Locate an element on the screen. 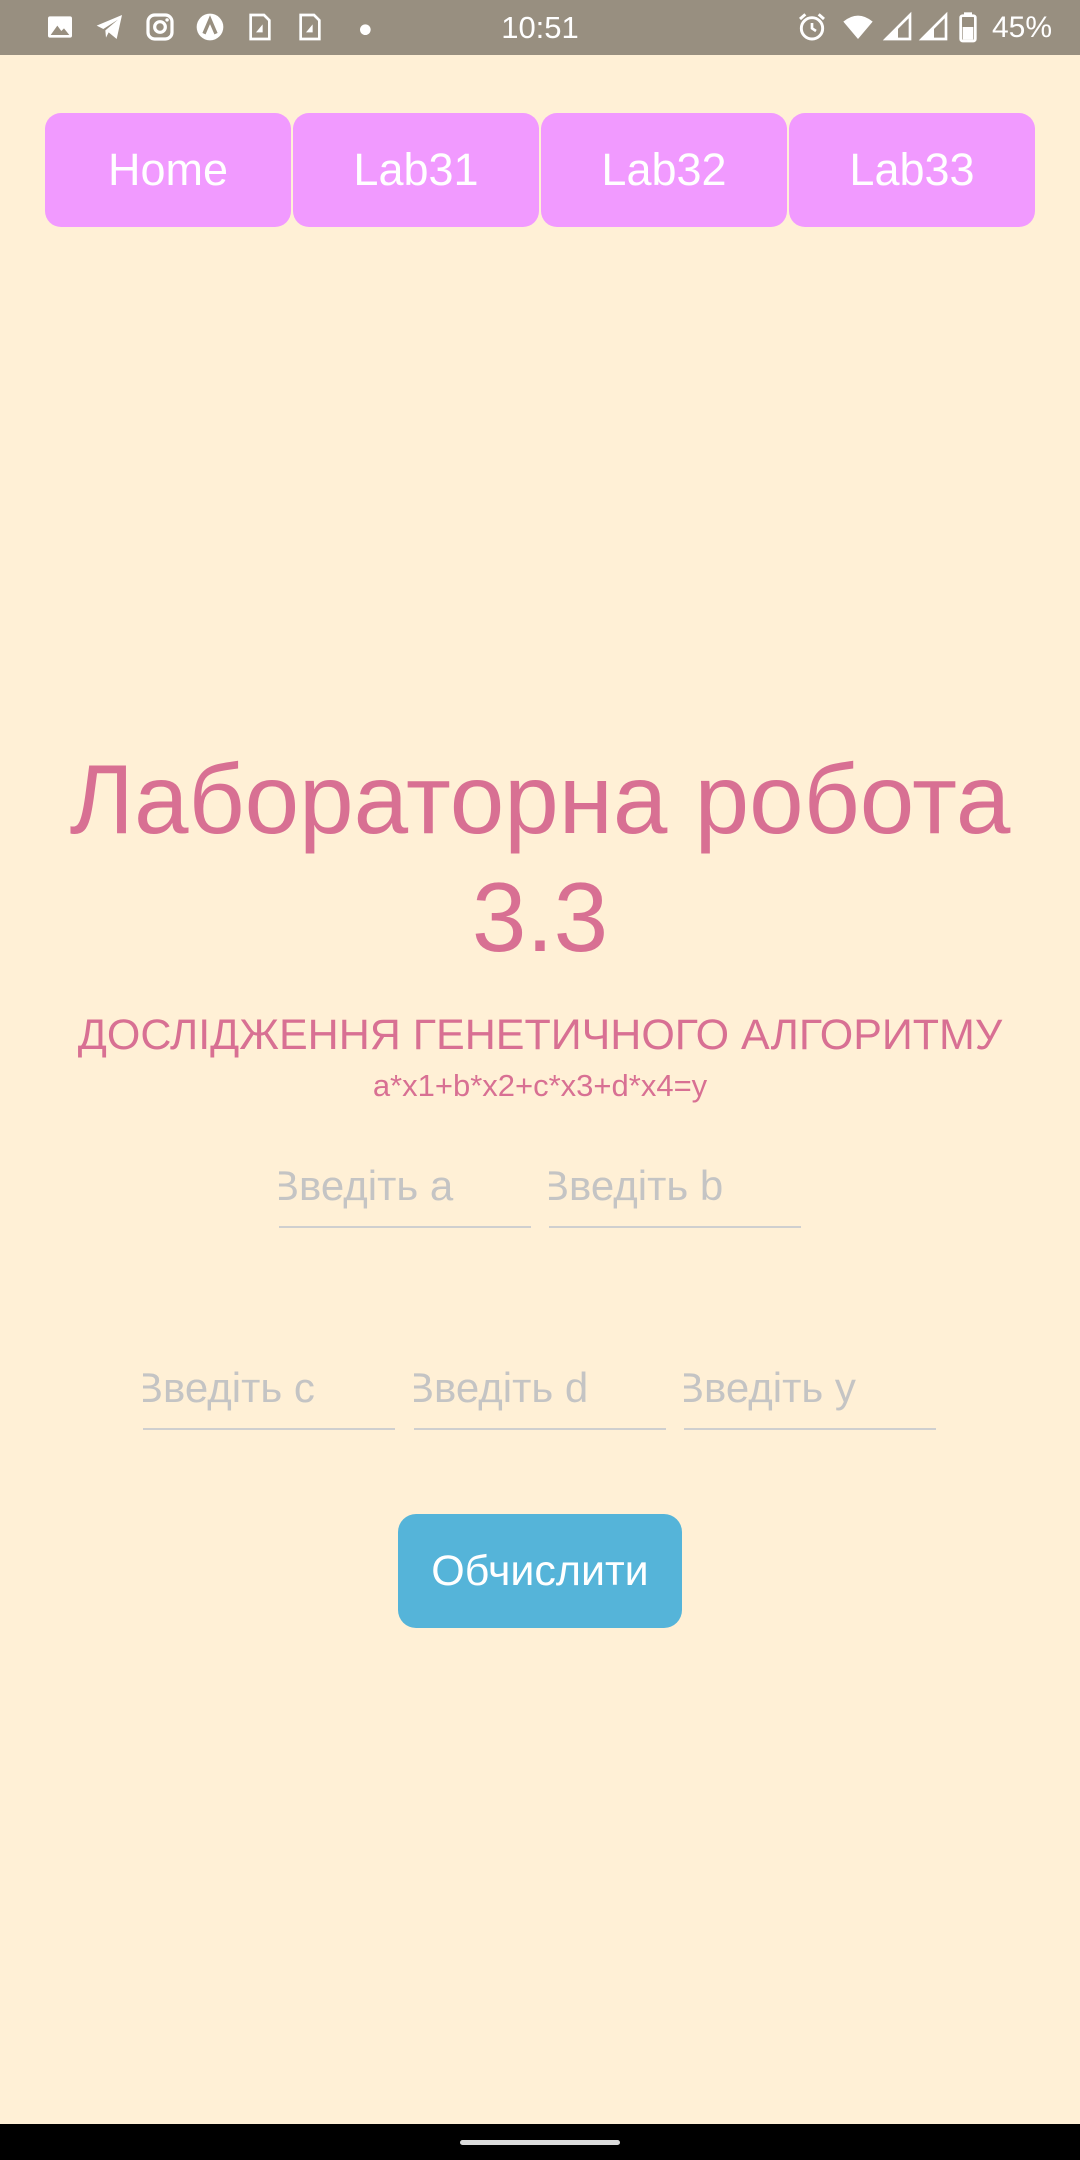 This screenshot has width=1080, height=2160. title-line: 3.3 is located at coordinates (540, 917).